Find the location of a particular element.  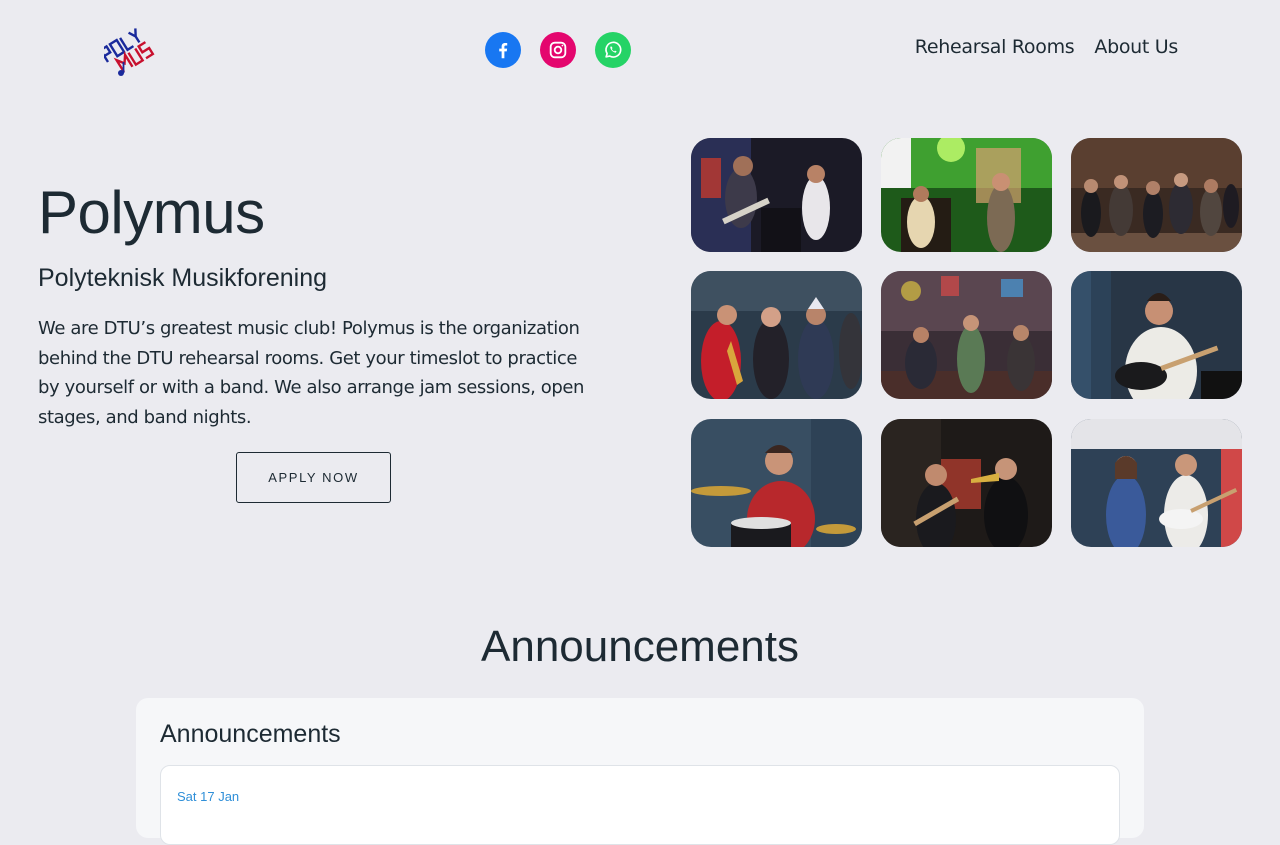

site-header: Rehearsal Rooms About Us is located at coordinates (640, 50).